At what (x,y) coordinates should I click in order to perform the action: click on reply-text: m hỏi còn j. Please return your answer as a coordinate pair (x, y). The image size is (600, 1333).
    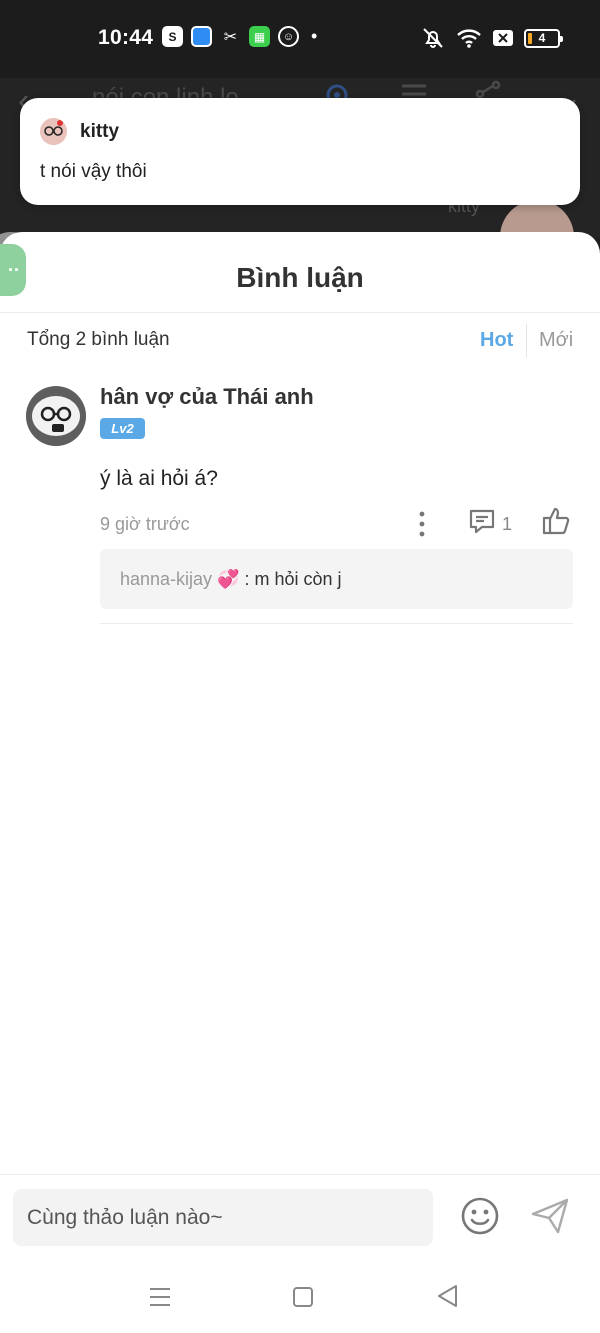
    Looking at the image, I should click on (298, 578).